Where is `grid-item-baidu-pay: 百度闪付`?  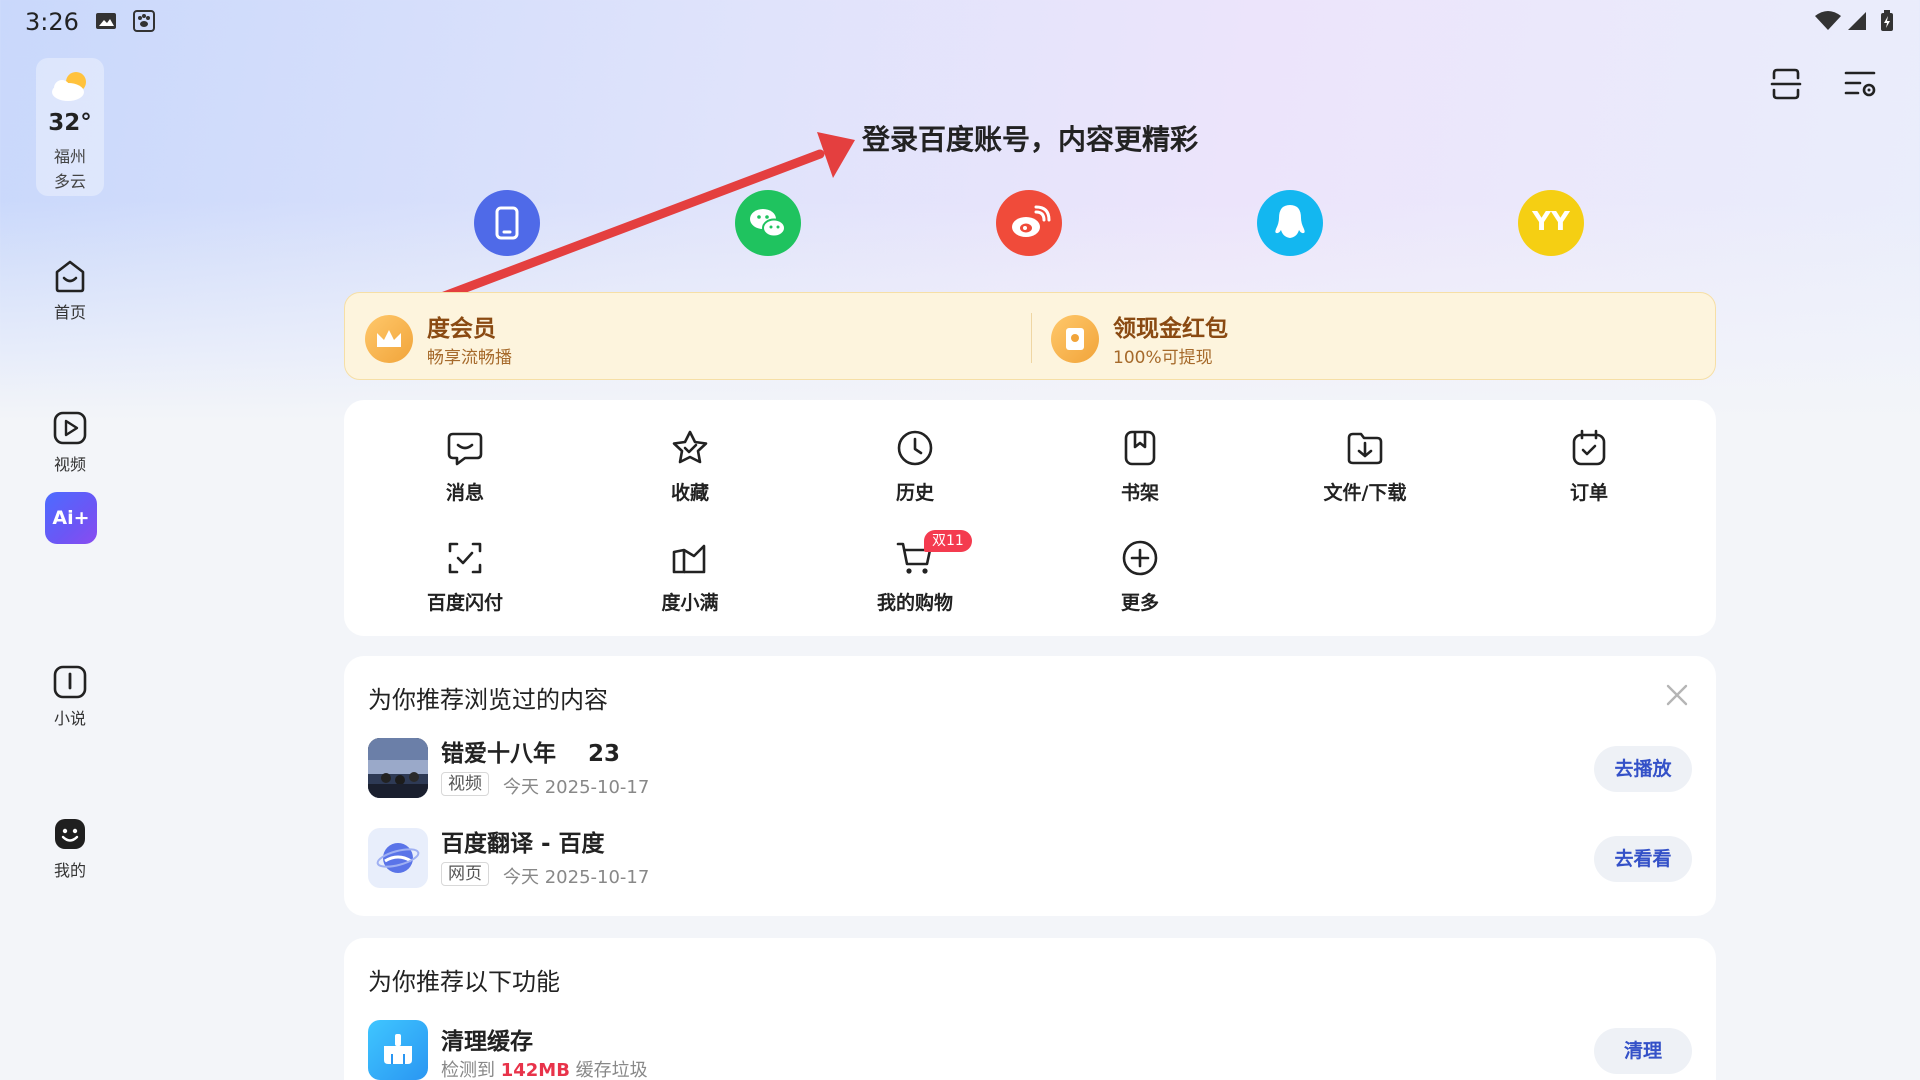 grid-item-baidu-pay: 百度闪付 is located at coordinates (465, 583).